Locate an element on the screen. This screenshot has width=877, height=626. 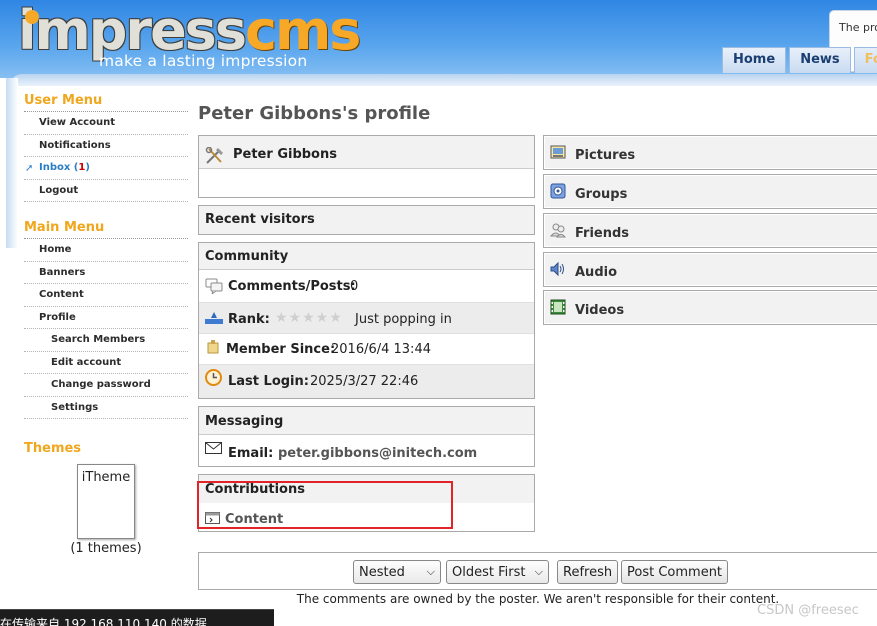
groups-label: Groups is located at coordinates (601, 194).